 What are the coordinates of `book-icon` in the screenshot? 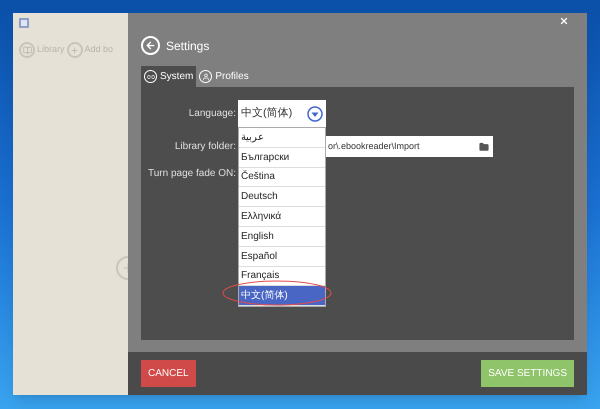 It's located at (27, 50).